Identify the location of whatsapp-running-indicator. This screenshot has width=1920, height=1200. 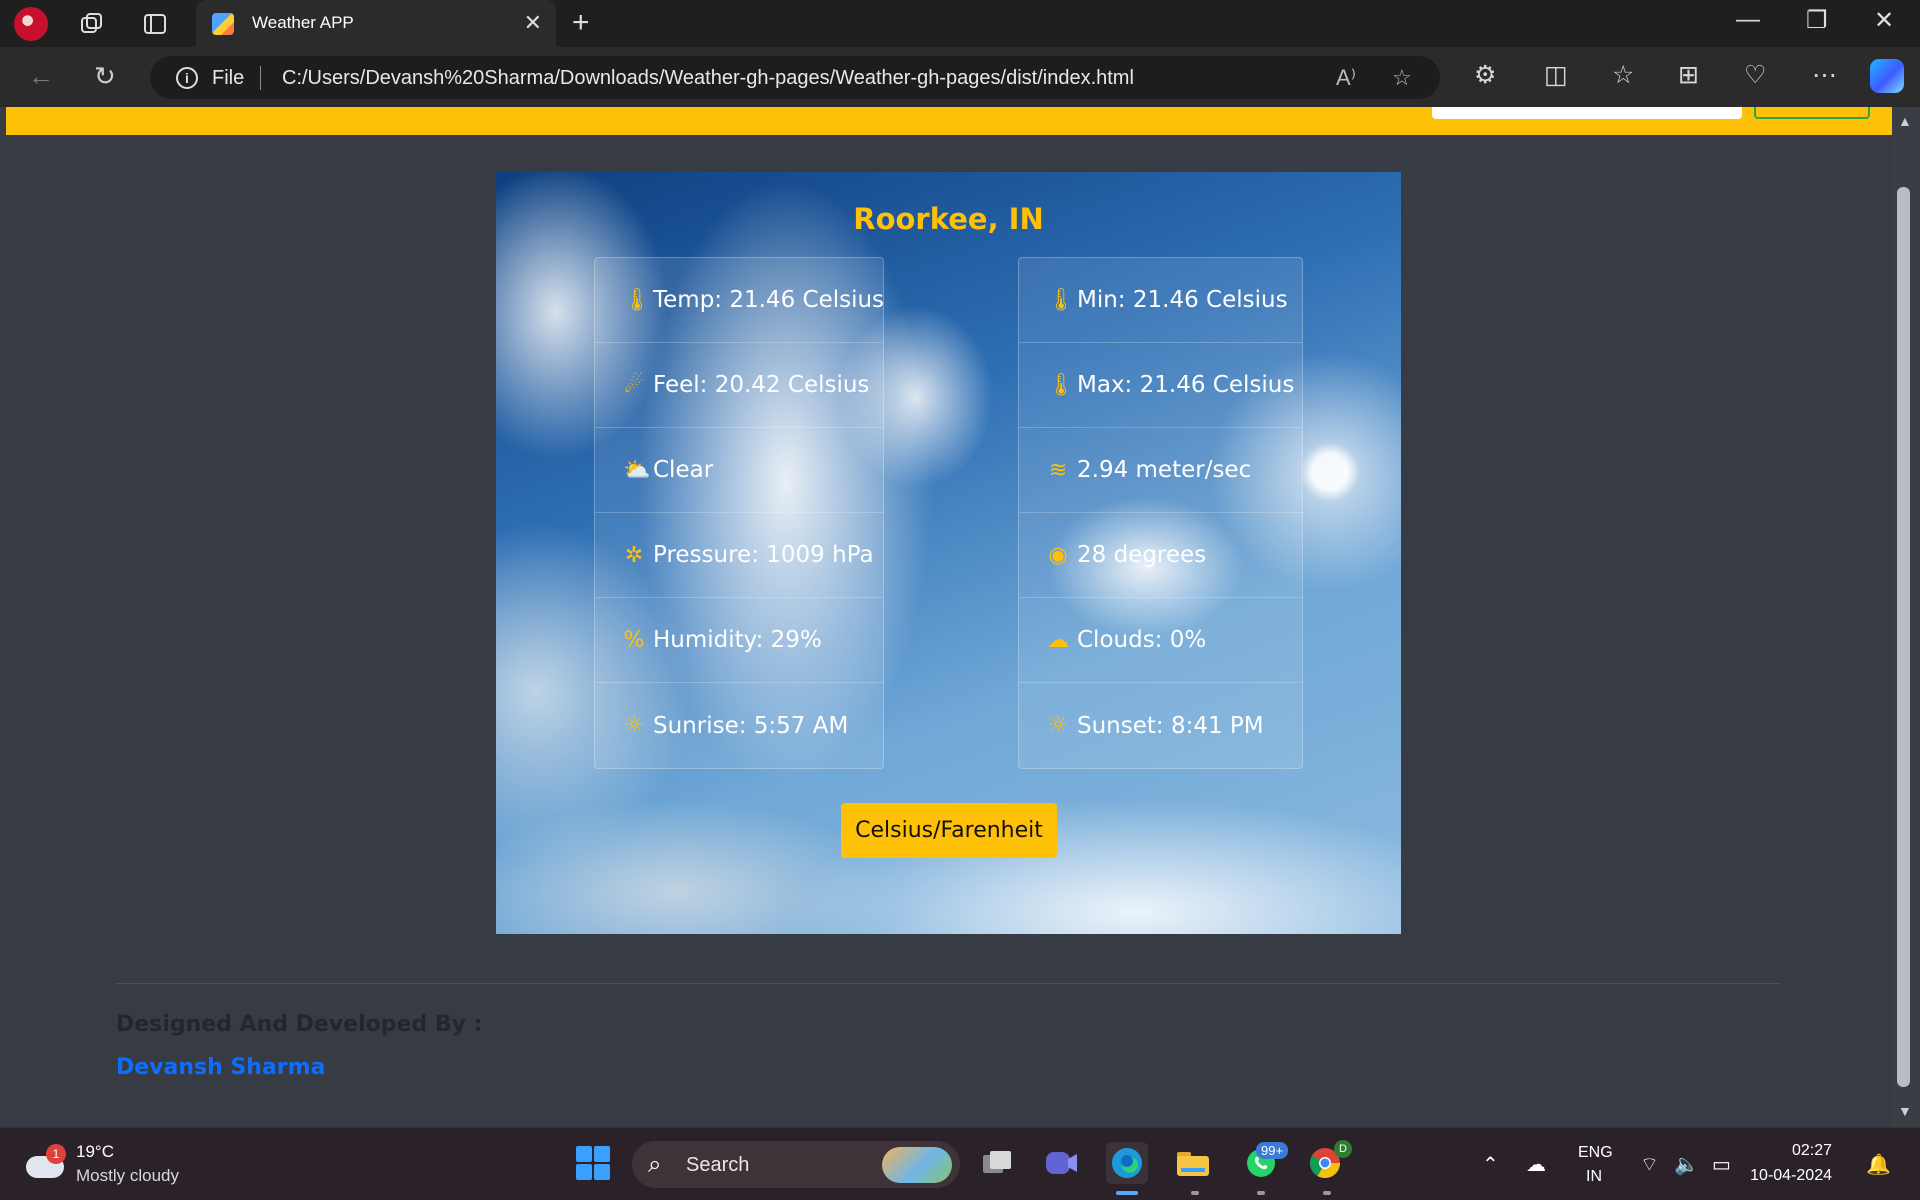
(1261, 1193).